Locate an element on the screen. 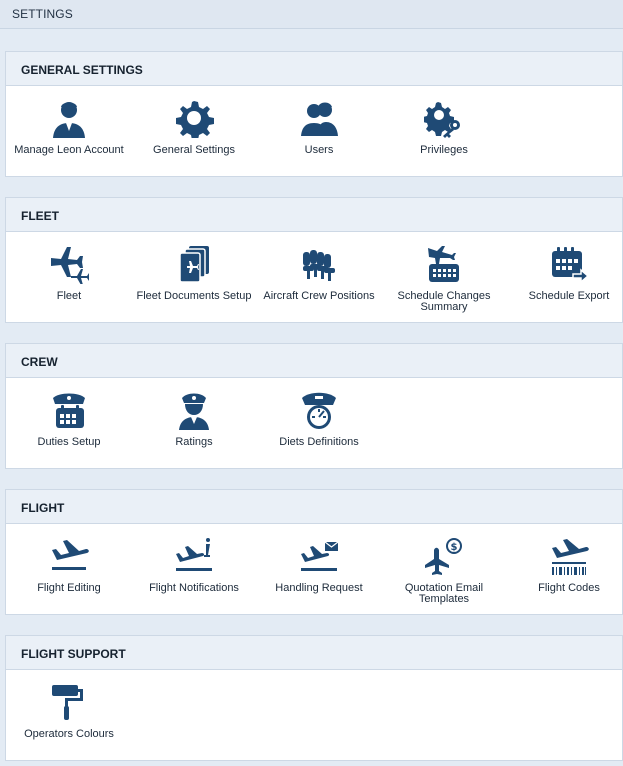 Image resolution: width=623 pixels, height=766 pixels. tile-users: Users is located at coordinates (319, 131).